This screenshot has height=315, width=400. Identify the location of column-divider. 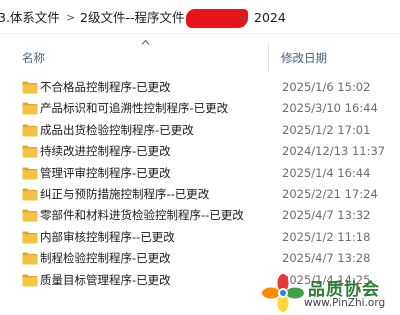
(268, 58).